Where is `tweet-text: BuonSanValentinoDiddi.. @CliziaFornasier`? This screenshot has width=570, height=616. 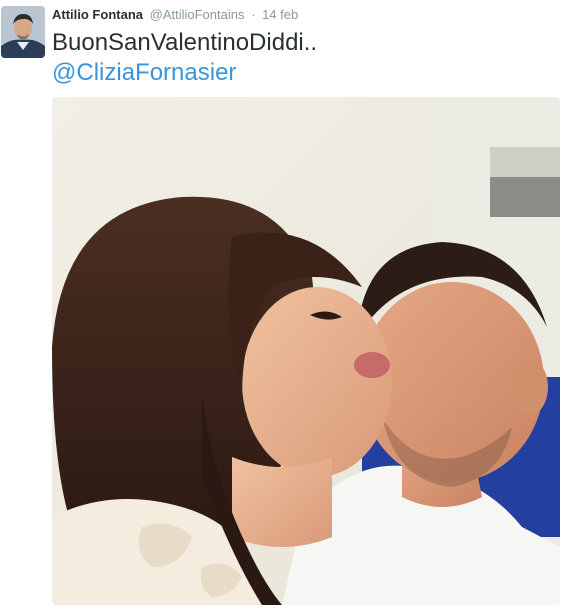 tweet-text: BuonSanValentinoDiddi.. @CliziaFornasier is located at coordinates (184, 58).